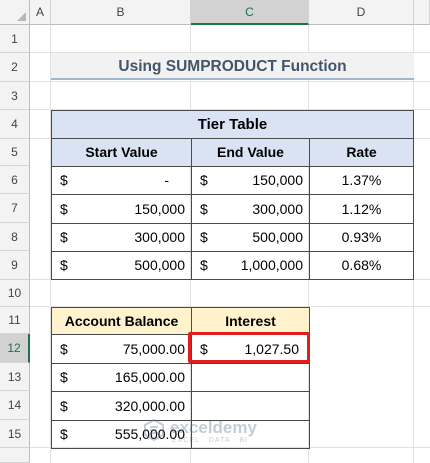 The width and height of the screenshot is (430, 463). What do you see at coordinates (121, 265) in the screenshot?
I see `start-value-cell: $ 500,000` at bounding box center [121, 265].